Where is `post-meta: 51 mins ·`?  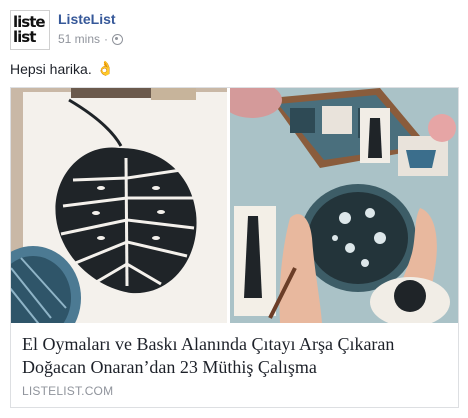
post-meta: 51 mins · is located at coordinates (91, 39).